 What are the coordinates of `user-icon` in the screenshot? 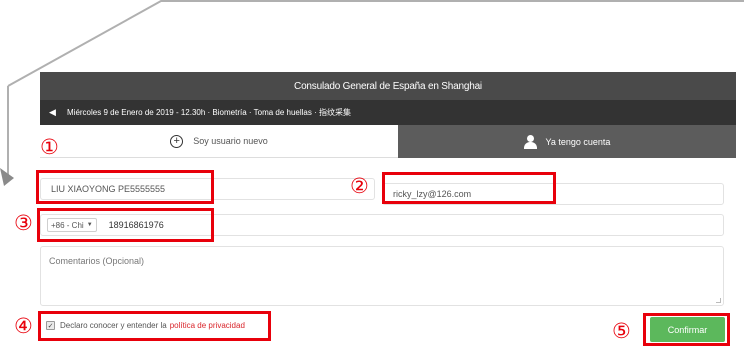 It's located at (530, 141).